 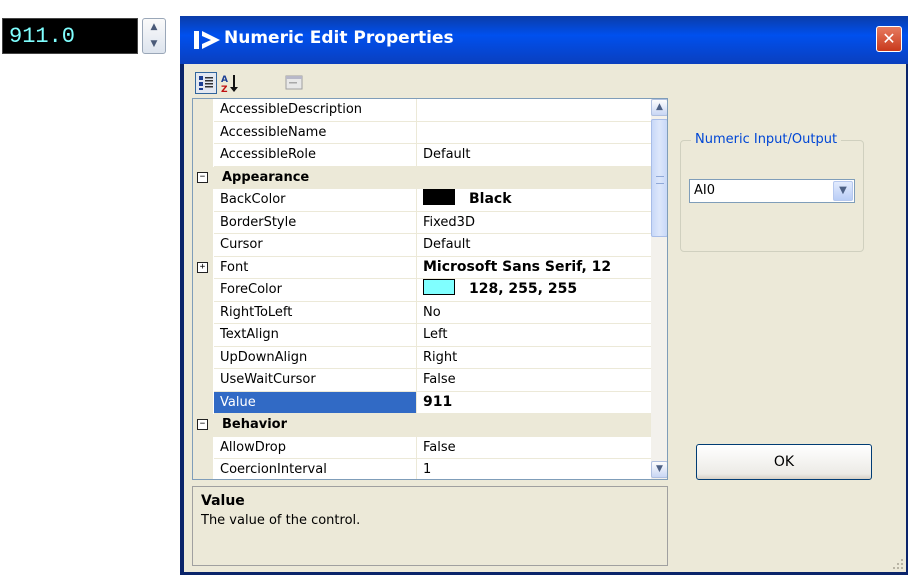 I want to click on property-row: AllowDrop False, so click(x=422, y=447).